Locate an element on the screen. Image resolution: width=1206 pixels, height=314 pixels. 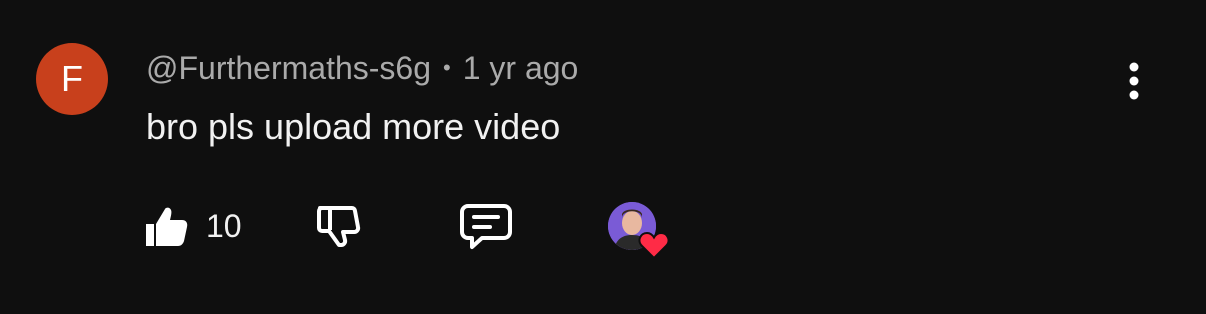
author-name: @Furthermaths-s6g is located at coordinates (288, 68).